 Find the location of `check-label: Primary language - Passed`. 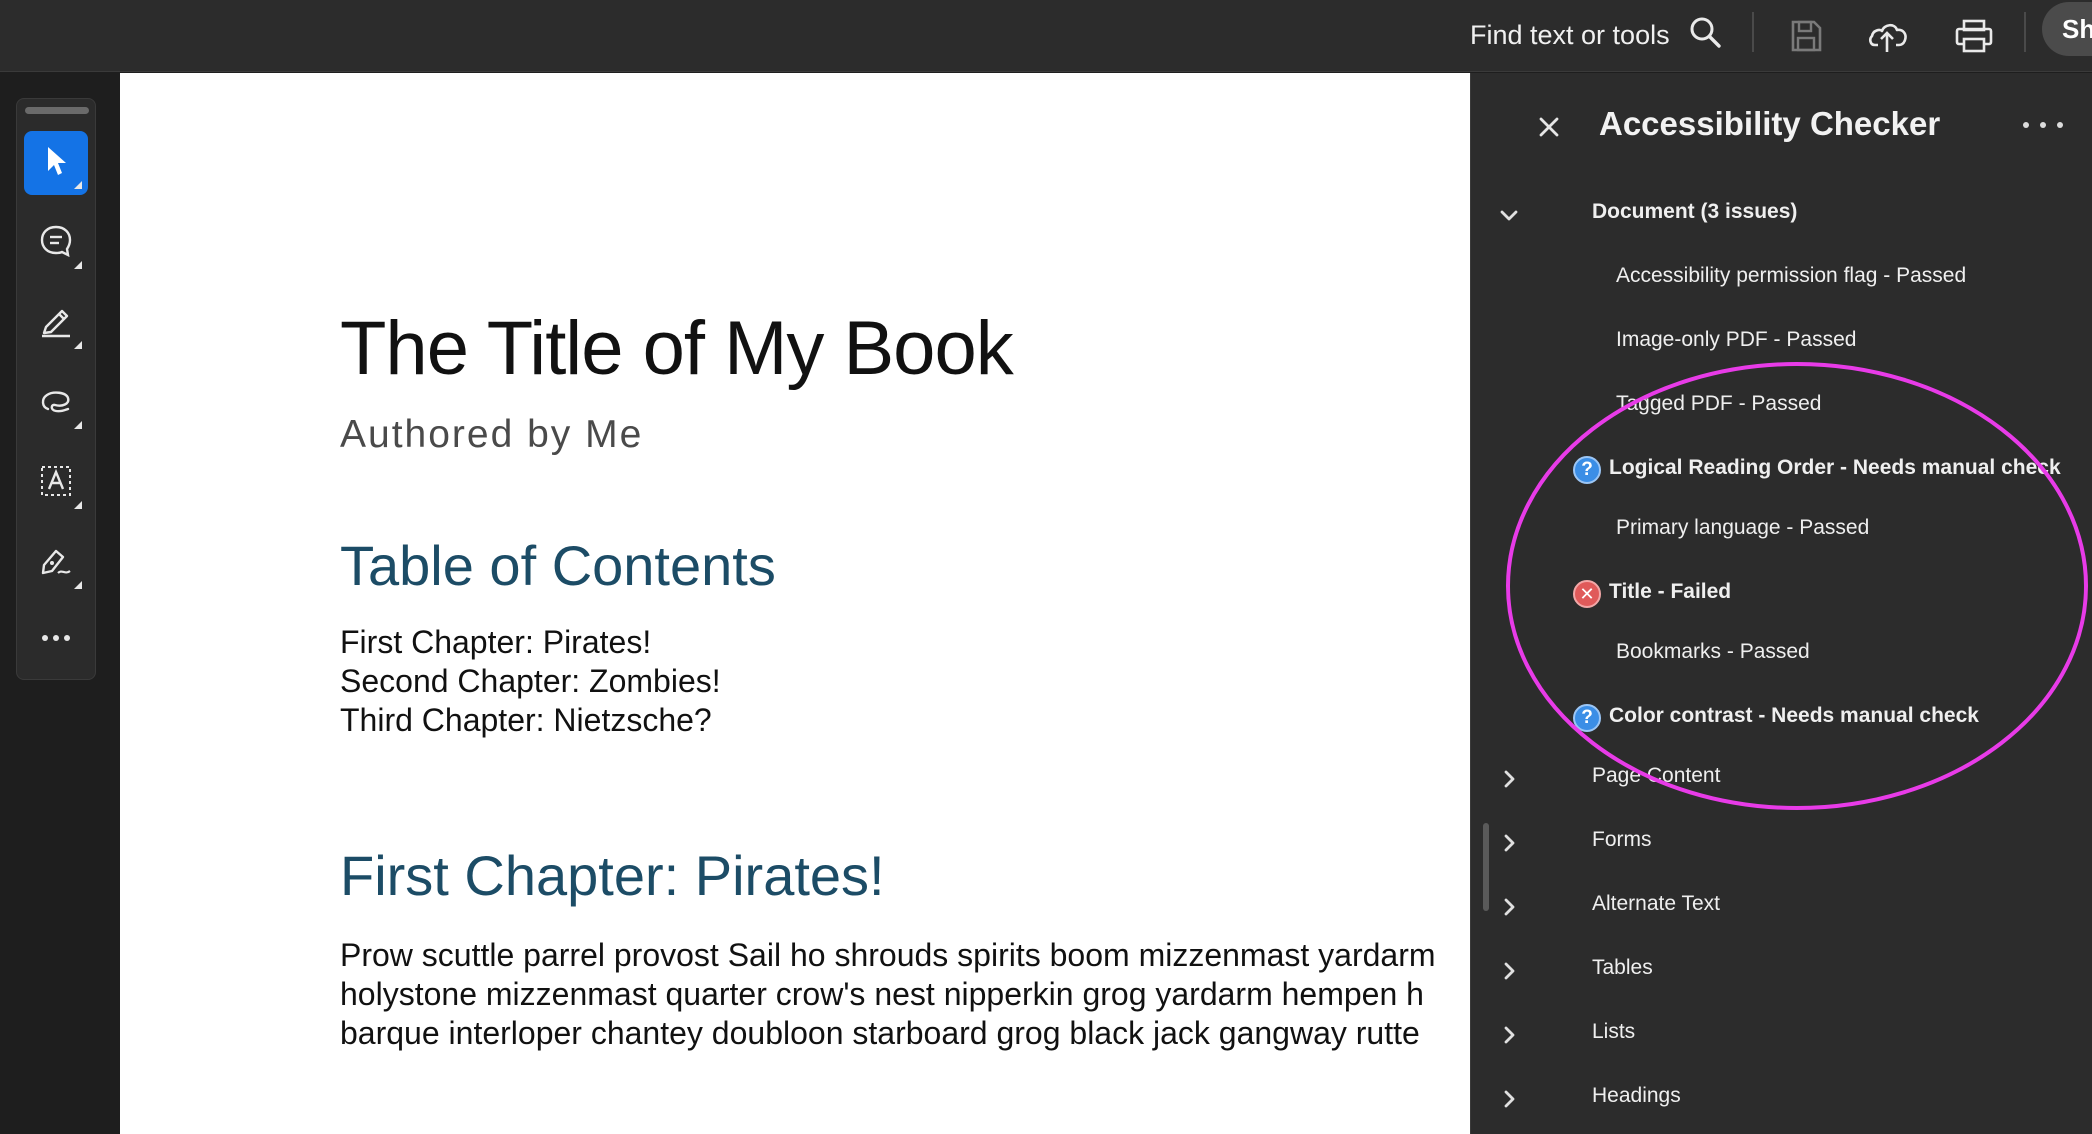

check-label: Primary language - Passed is located at coordinates (1743, 527).